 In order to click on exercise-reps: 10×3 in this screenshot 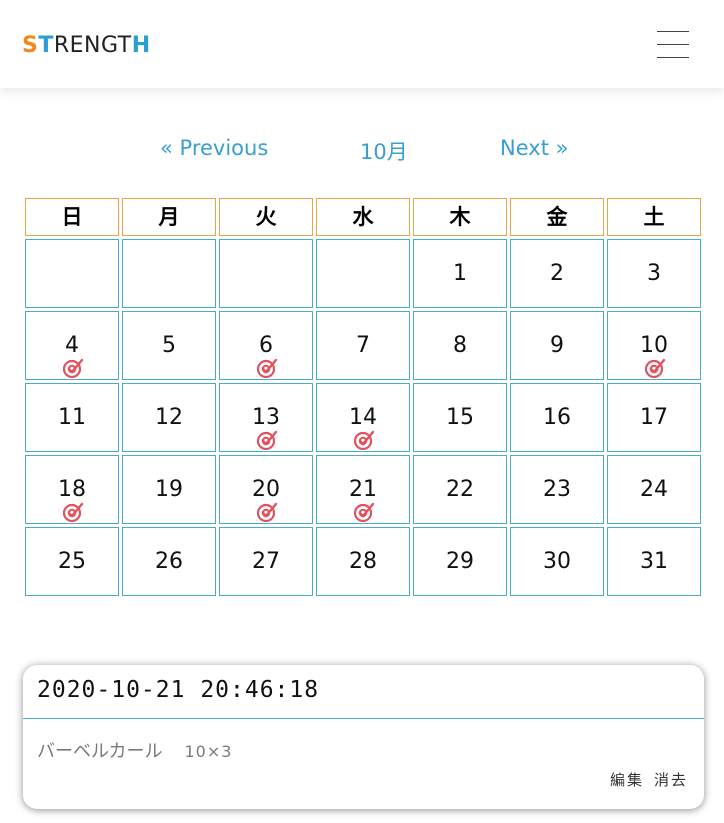, I will do `click(208, 751)`.